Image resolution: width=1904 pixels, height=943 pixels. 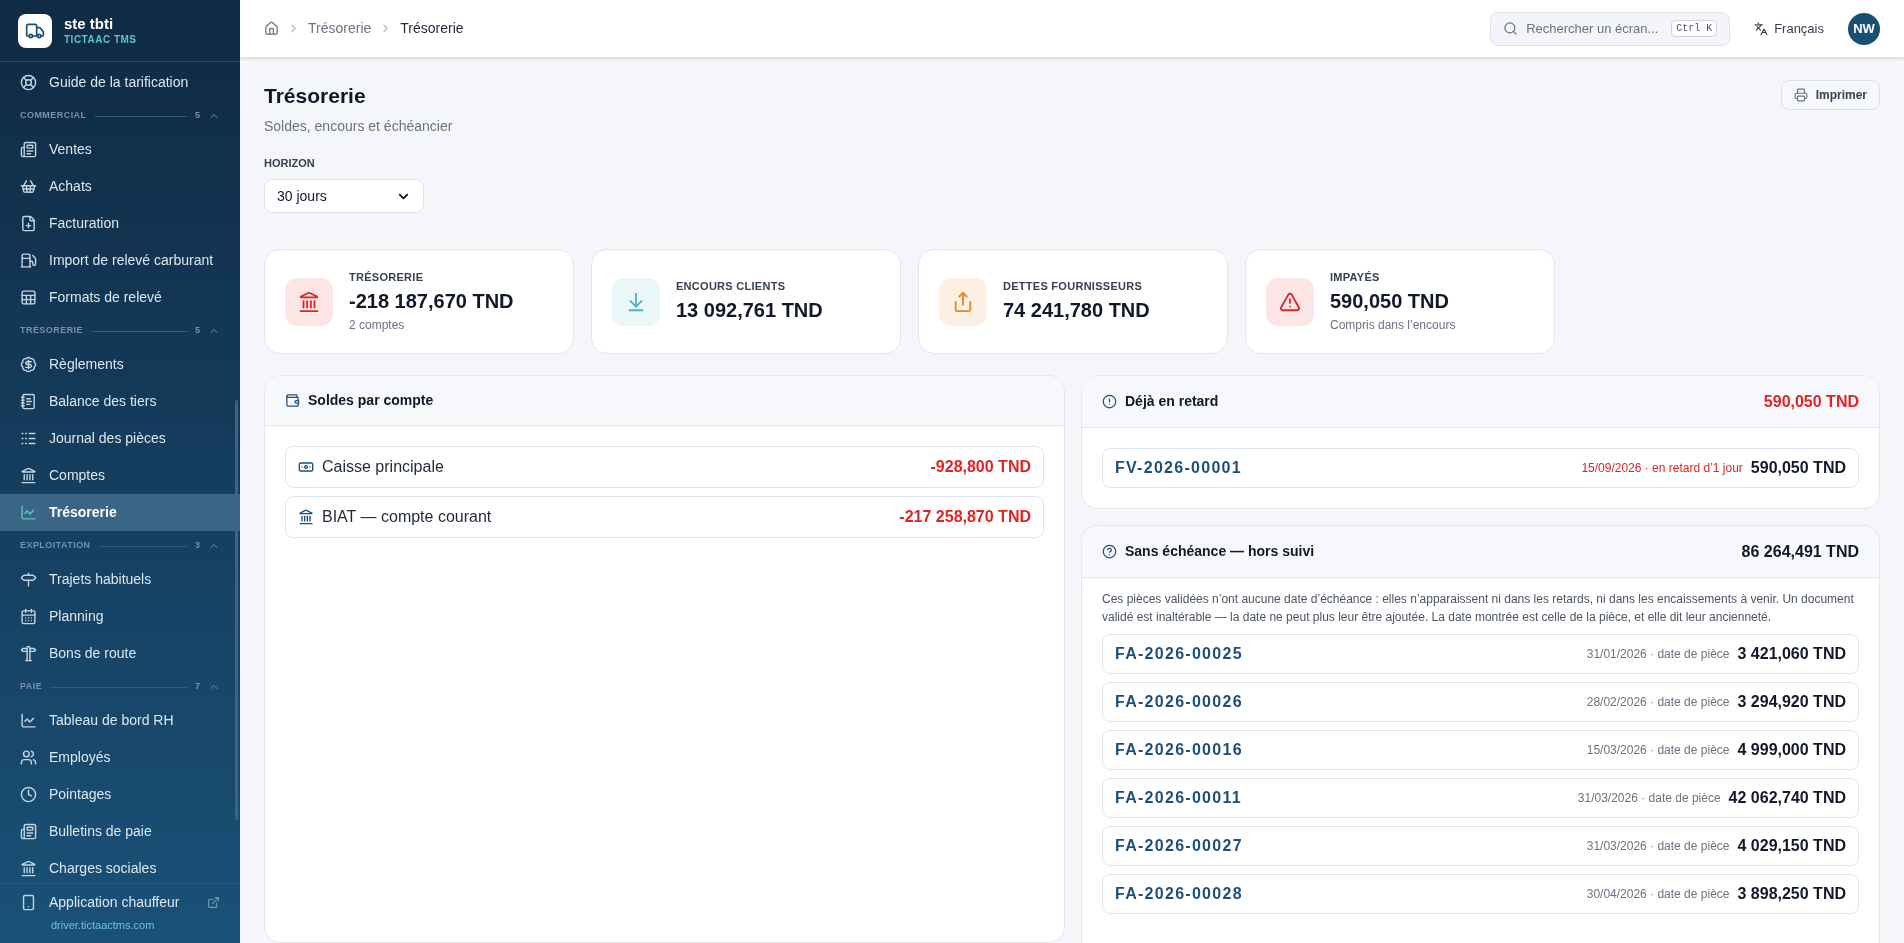 What do you see at coordinates (1791, 750) in the screenshot?
I see `document-amount: 4 999,000 TND` at bounding box center [1791, 750].